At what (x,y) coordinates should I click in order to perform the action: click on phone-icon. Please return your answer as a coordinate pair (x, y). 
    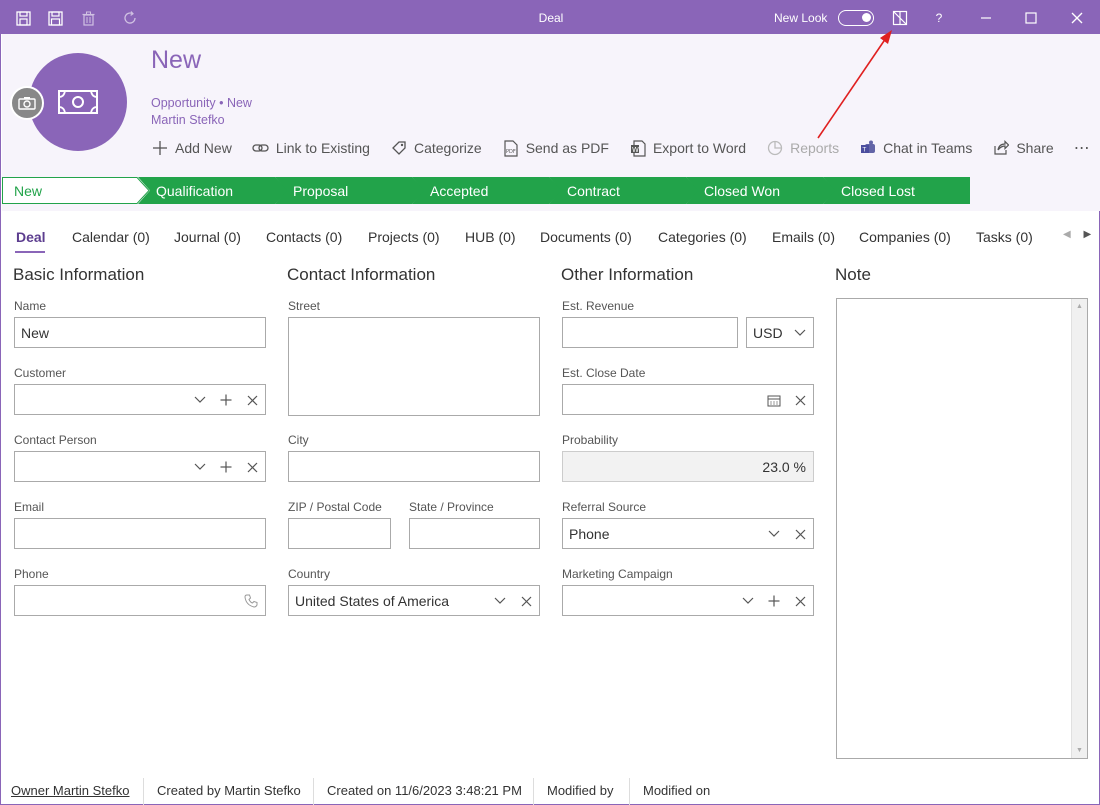
    Looking at the image, I should click on (251, 601).